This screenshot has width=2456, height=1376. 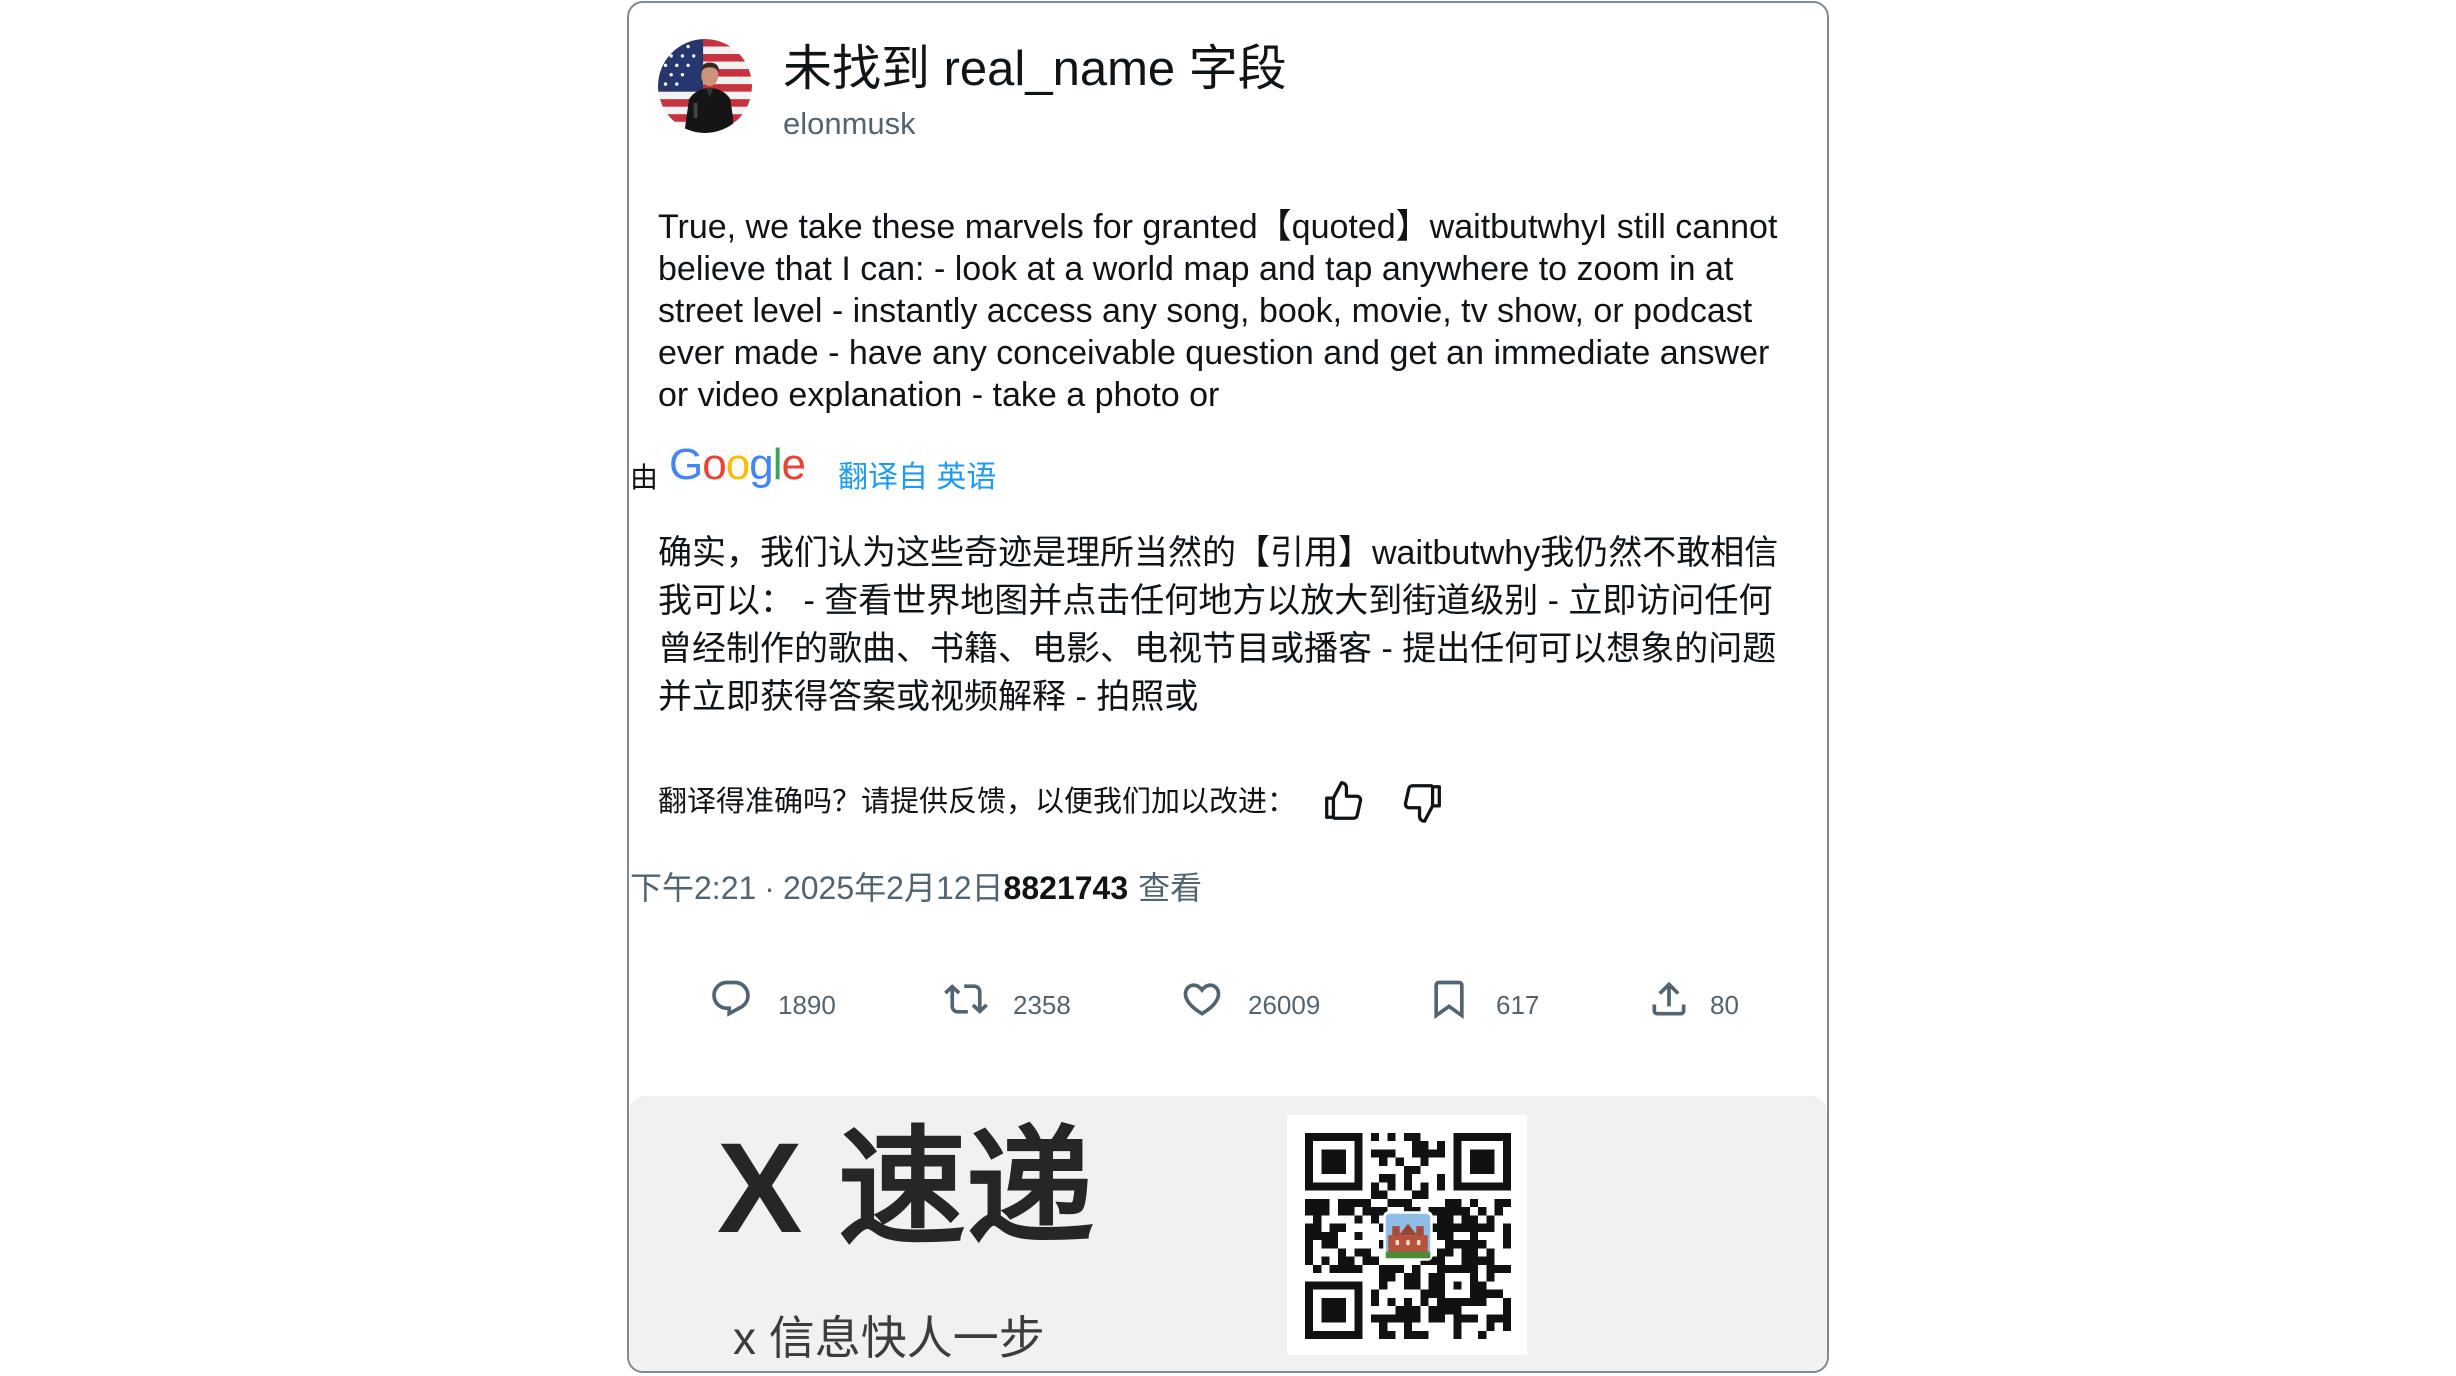 I want to click on thumbs-down-icon, so click(x=1422, y=803).